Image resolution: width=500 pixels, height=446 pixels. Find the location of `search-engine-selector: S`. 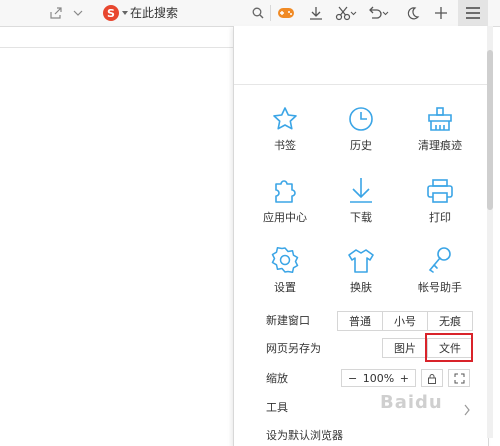

search-engine-selector: S is located at coordinates (116, 13).